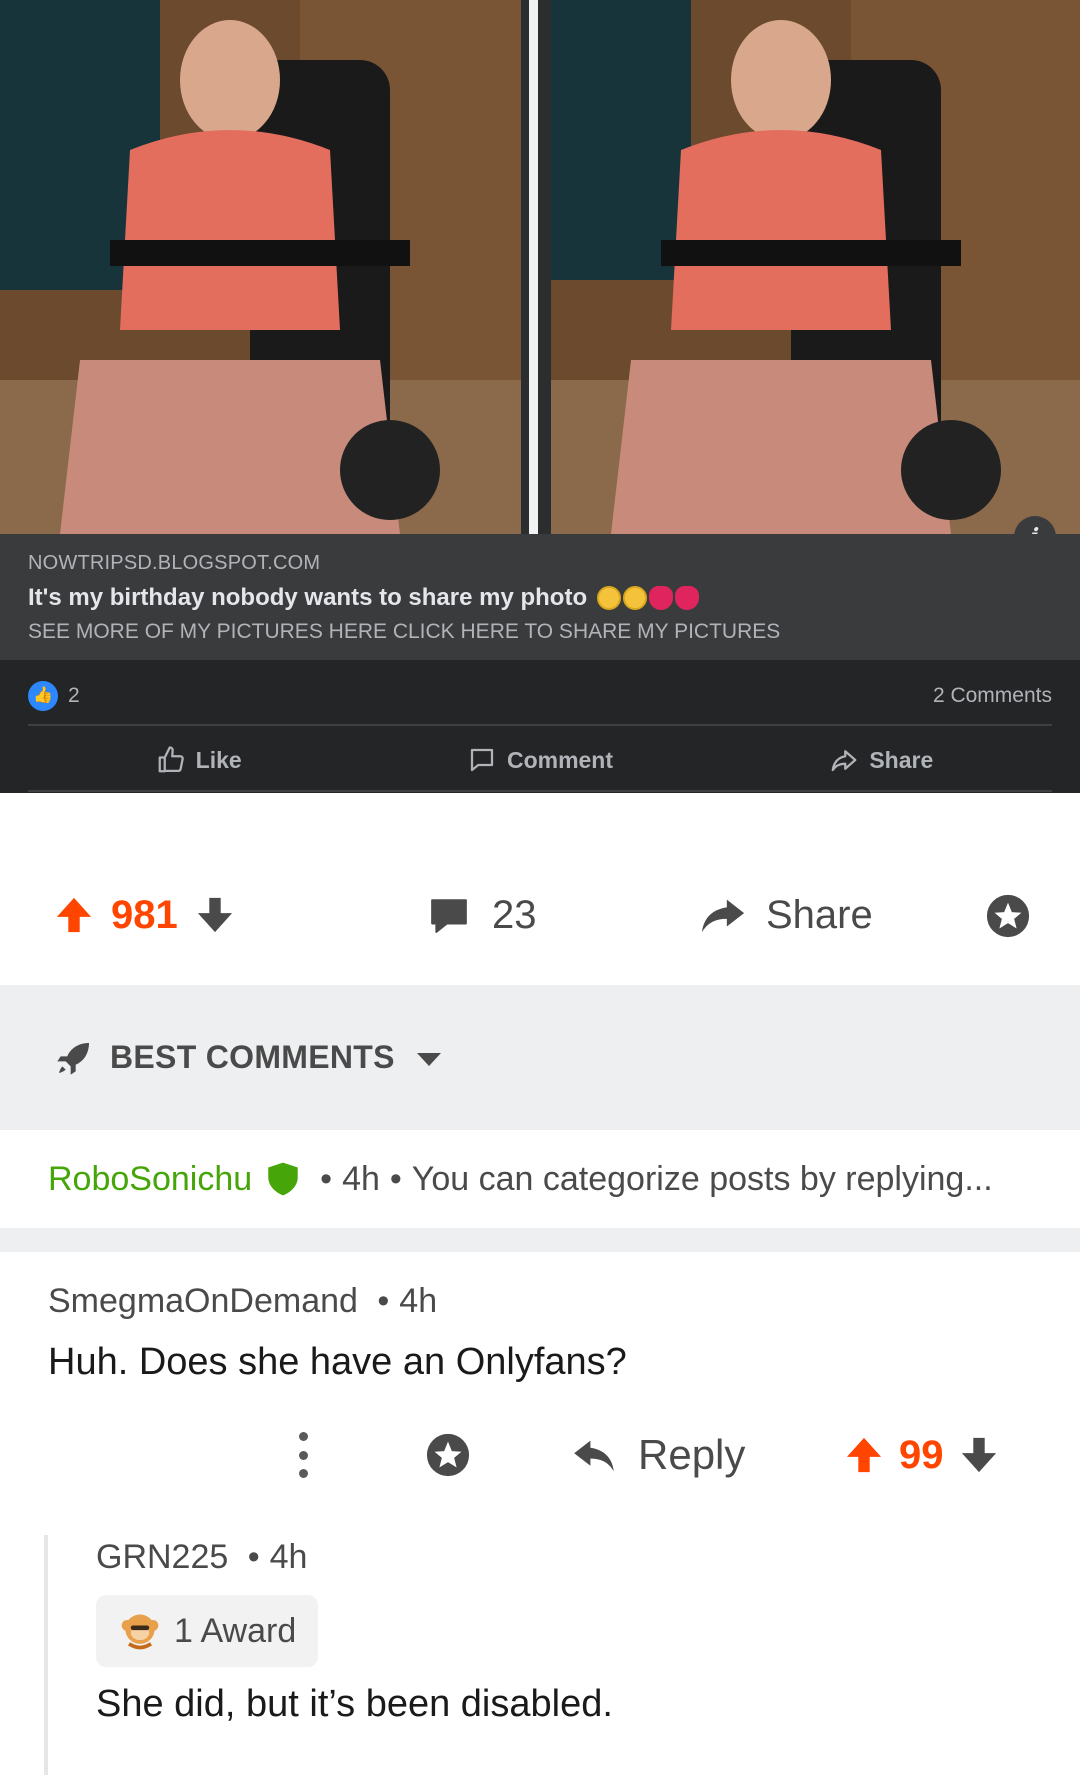  Describe the element at coordinates (482, 915) in the screenshot. I see `comments-button: 23` at that location.